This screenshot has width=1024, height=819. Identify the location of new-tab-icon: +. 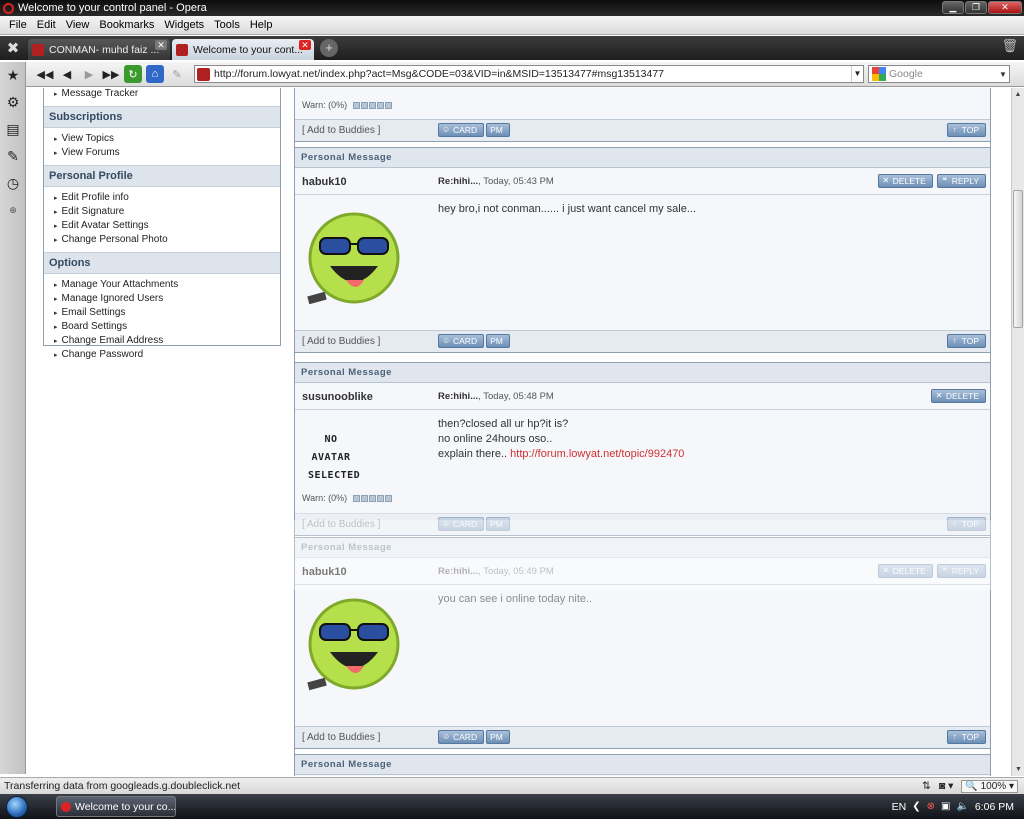
(329, 48).